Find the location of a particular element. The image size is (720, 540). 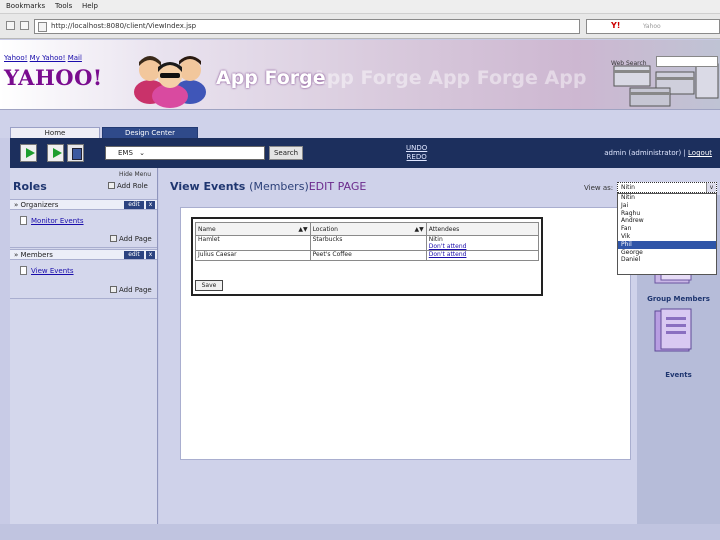

undo-link: UNDO is located at coordinates (416, 148).